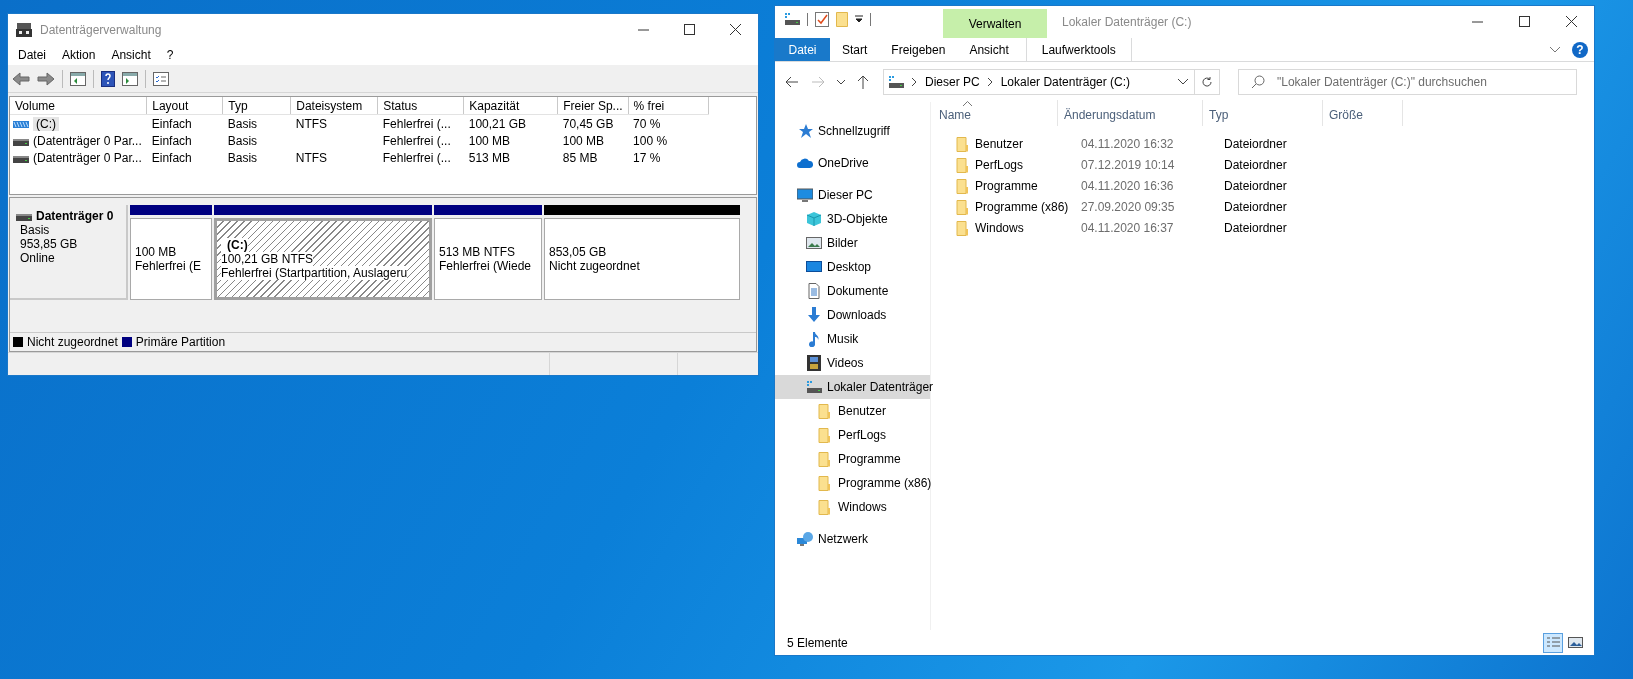  What do you see at coordinates (161, 78) in the screenshot?
I see `properties-icon` at bounding box center [161, 78].